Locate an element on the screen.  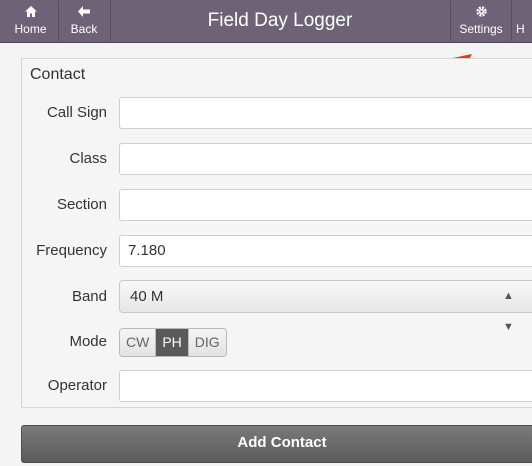
frequency-label: Frequency is located at coordinates (71, 250).